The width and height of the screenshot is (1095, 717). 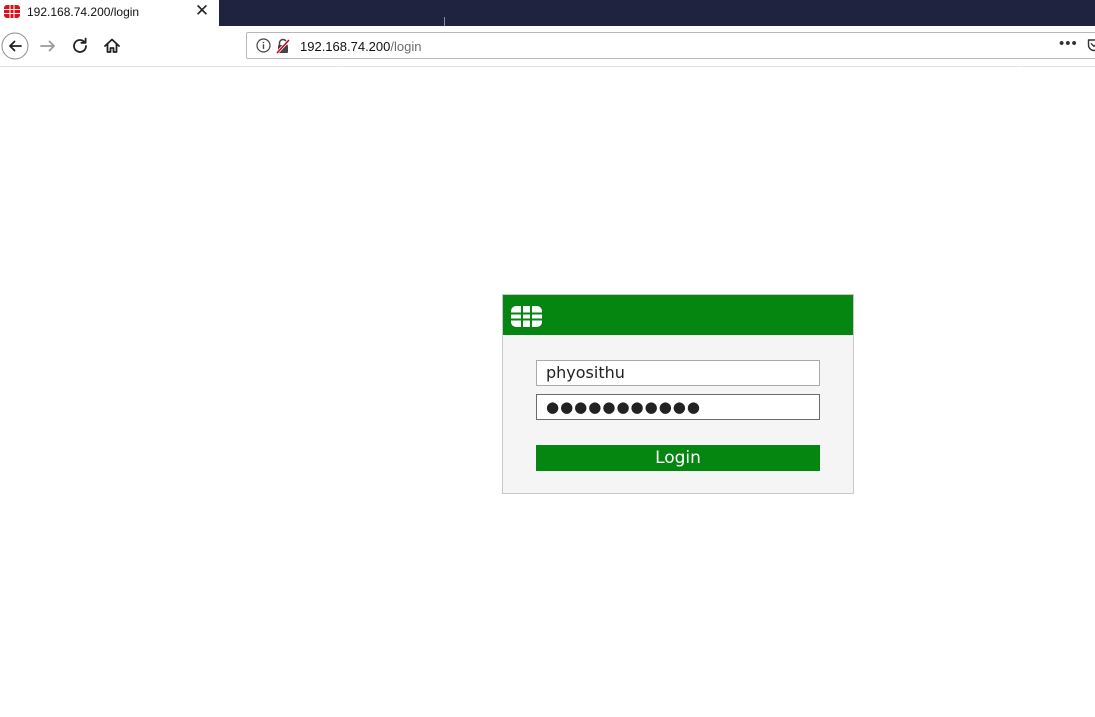 I want to click on back-button, so click(x=15, y=46).